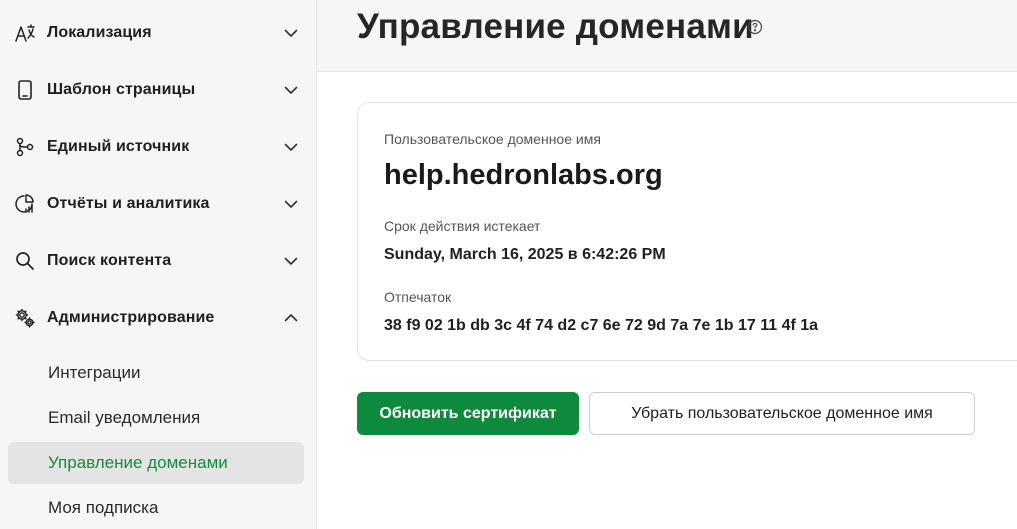  I want to click on sidebar-subitem-my-subscription: Моя подписка, so click(156, 508).